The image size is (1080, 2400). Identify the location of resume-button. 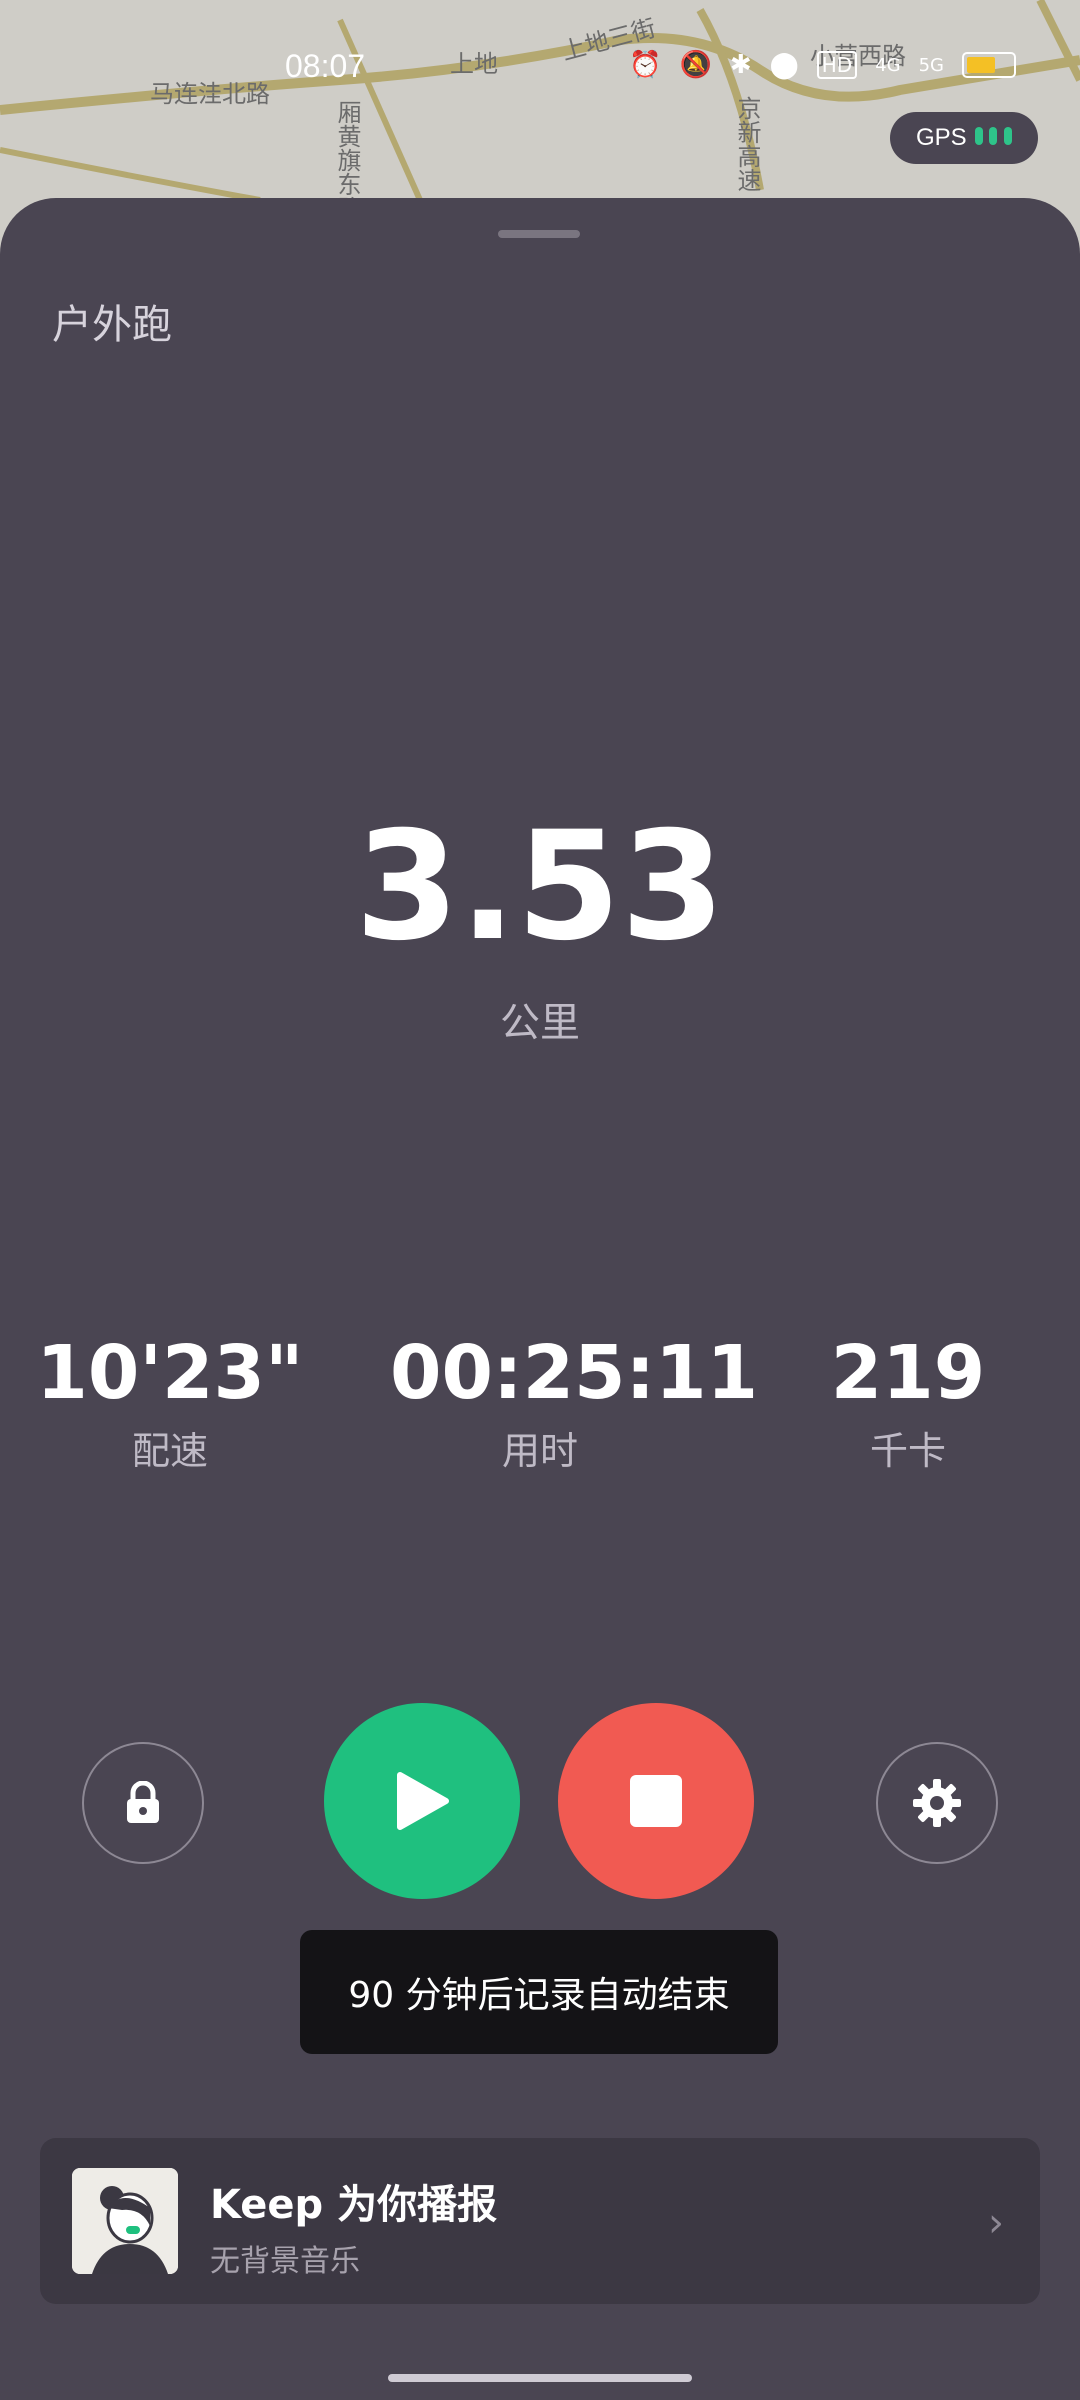
(422, 1801).